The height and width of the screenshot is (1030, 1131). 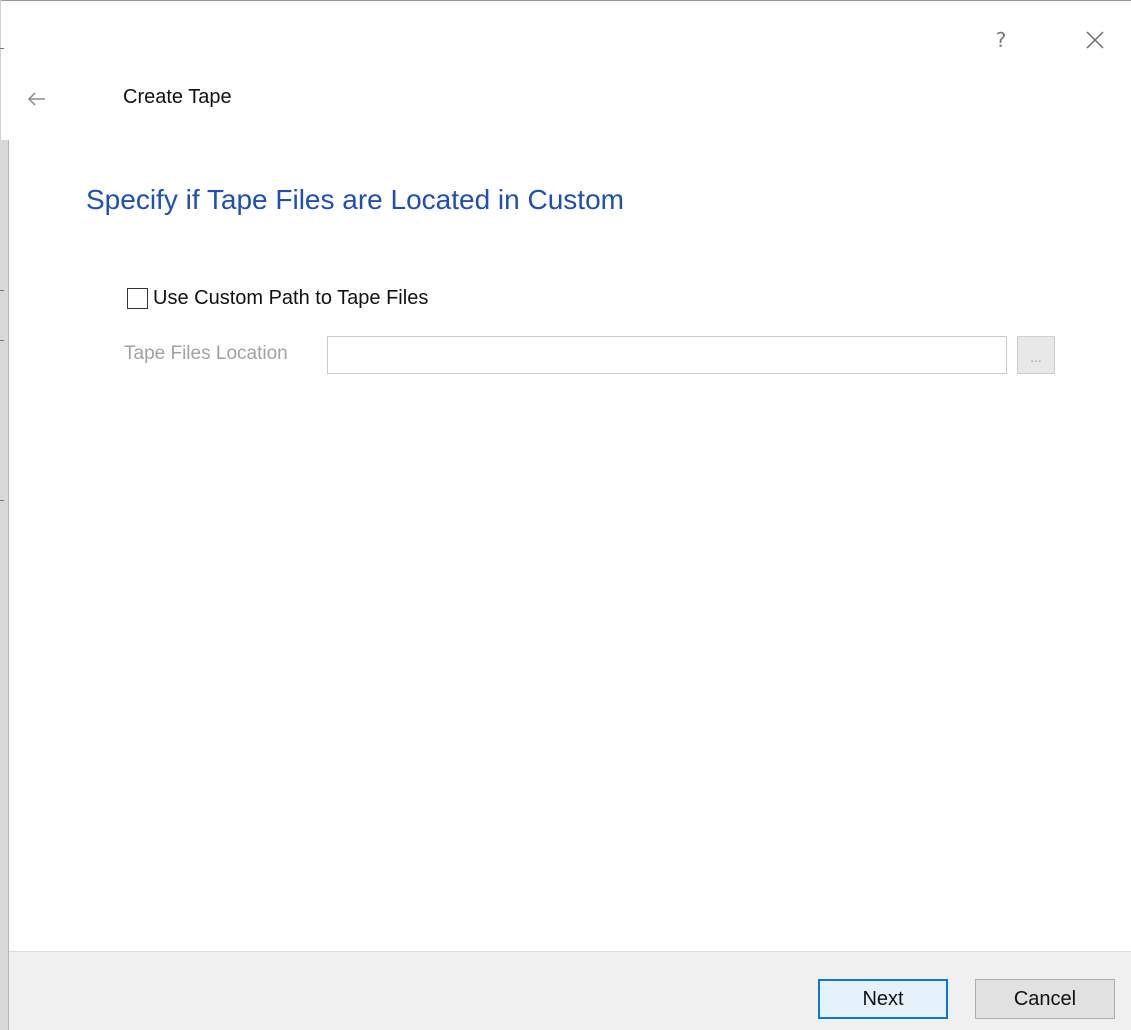 What do you see at coordinates (8, 585) in the screenshot?
I see `gutter-divider` at bounding box center [8, 585].